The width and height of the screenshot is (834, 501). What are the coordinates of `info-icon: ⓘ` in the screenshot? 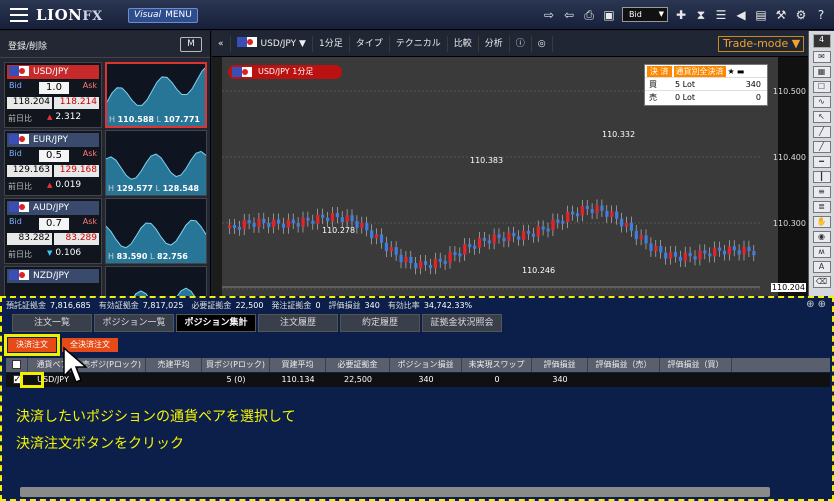 It's located at (521, 43).